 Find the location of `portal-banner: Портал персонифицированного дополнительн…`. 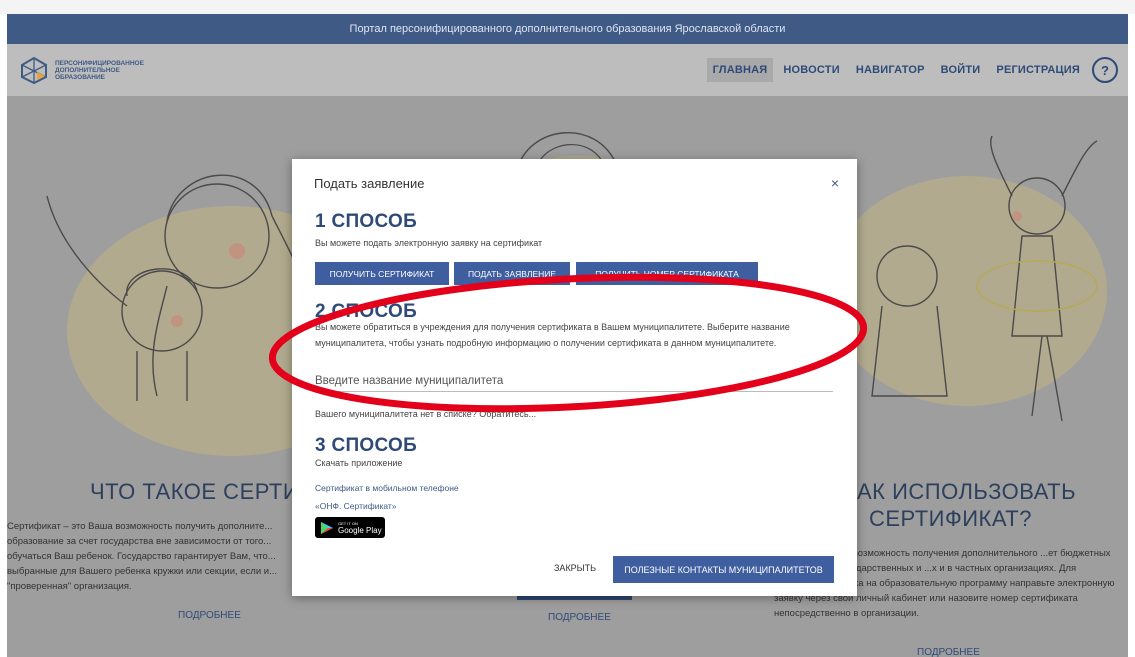

portal-banner: Портал персонифицированного дополнительн… is located at coordinates (567, 29).